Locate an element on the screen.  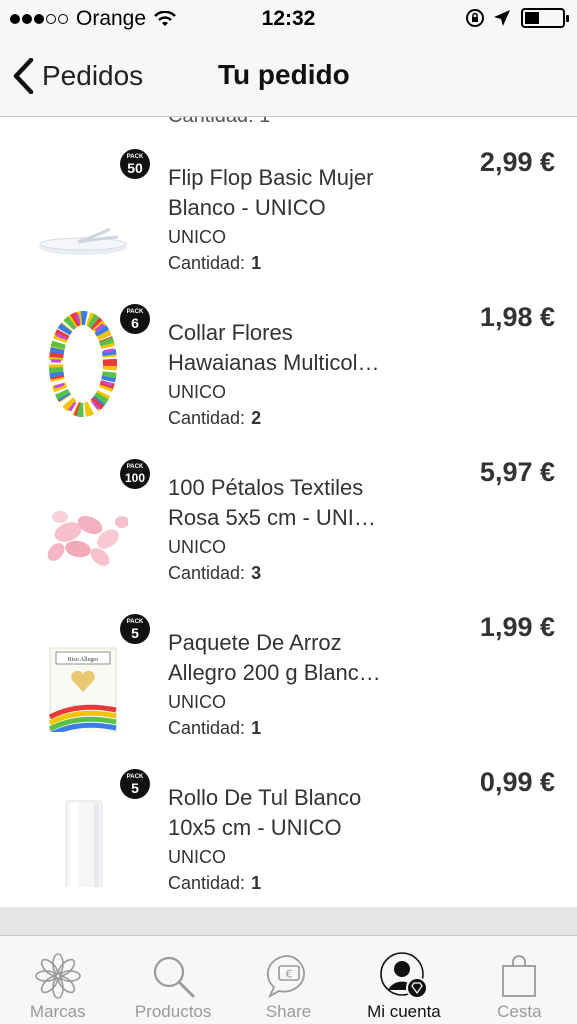
tab-mi-cuenta: Mi cuenta is located at coordinates (403, 980).